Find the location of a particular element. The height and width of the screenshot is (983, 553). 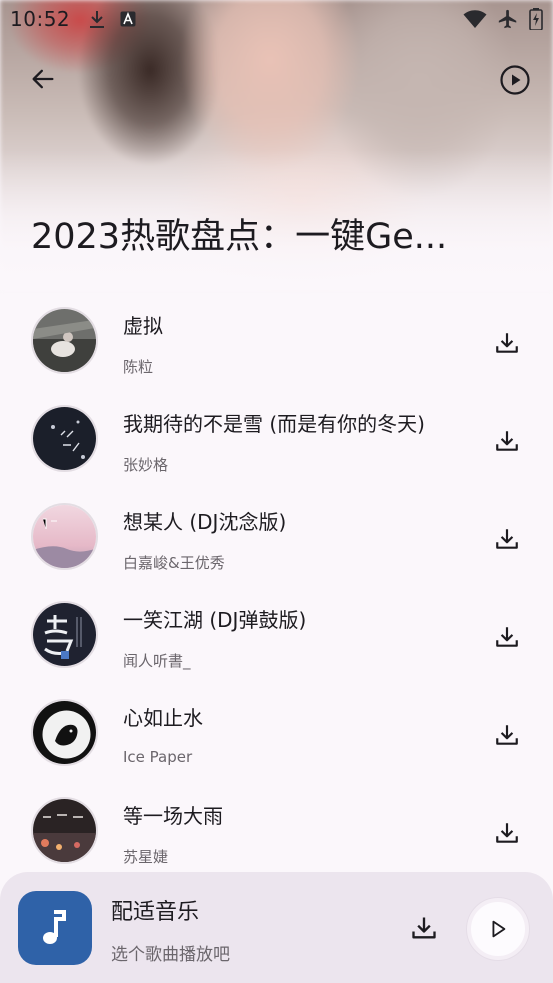

song-artist: 闻人听書_ is located at coordinates (157, 661).